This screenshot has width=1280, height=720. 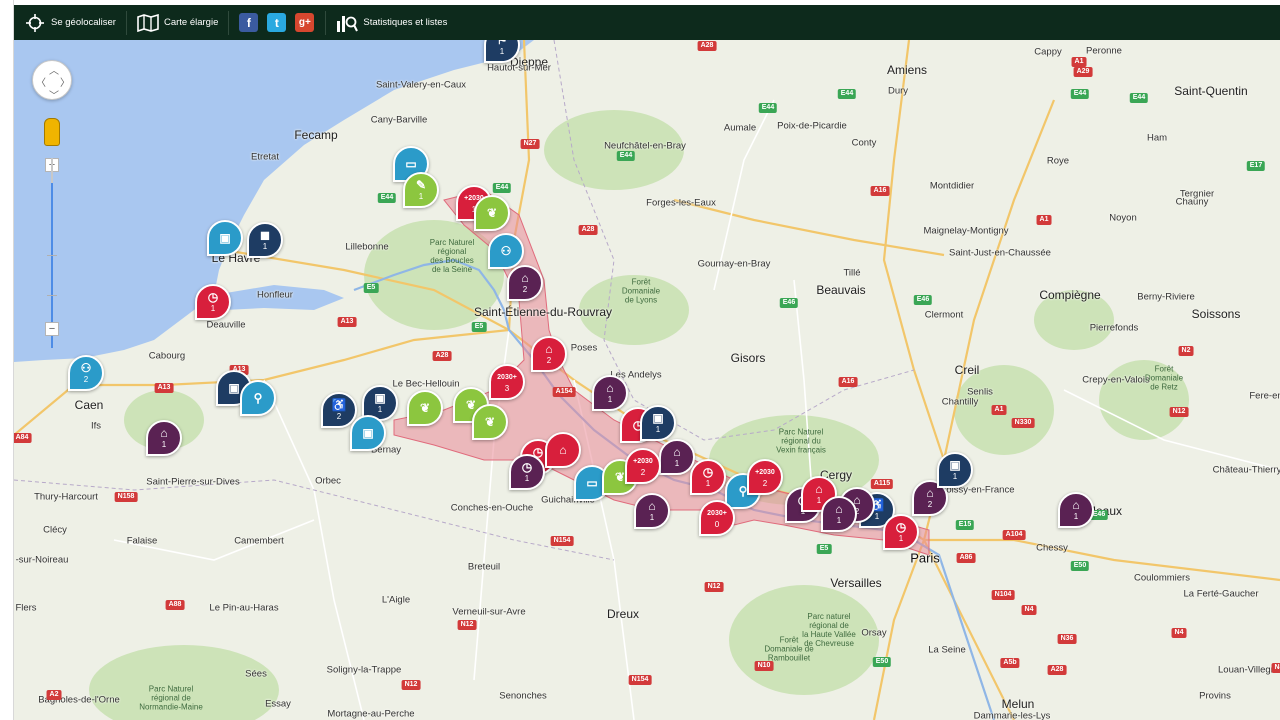 I want to click on park-label: Forêt Domaniale de Lyons, so click(x=641, y=291).